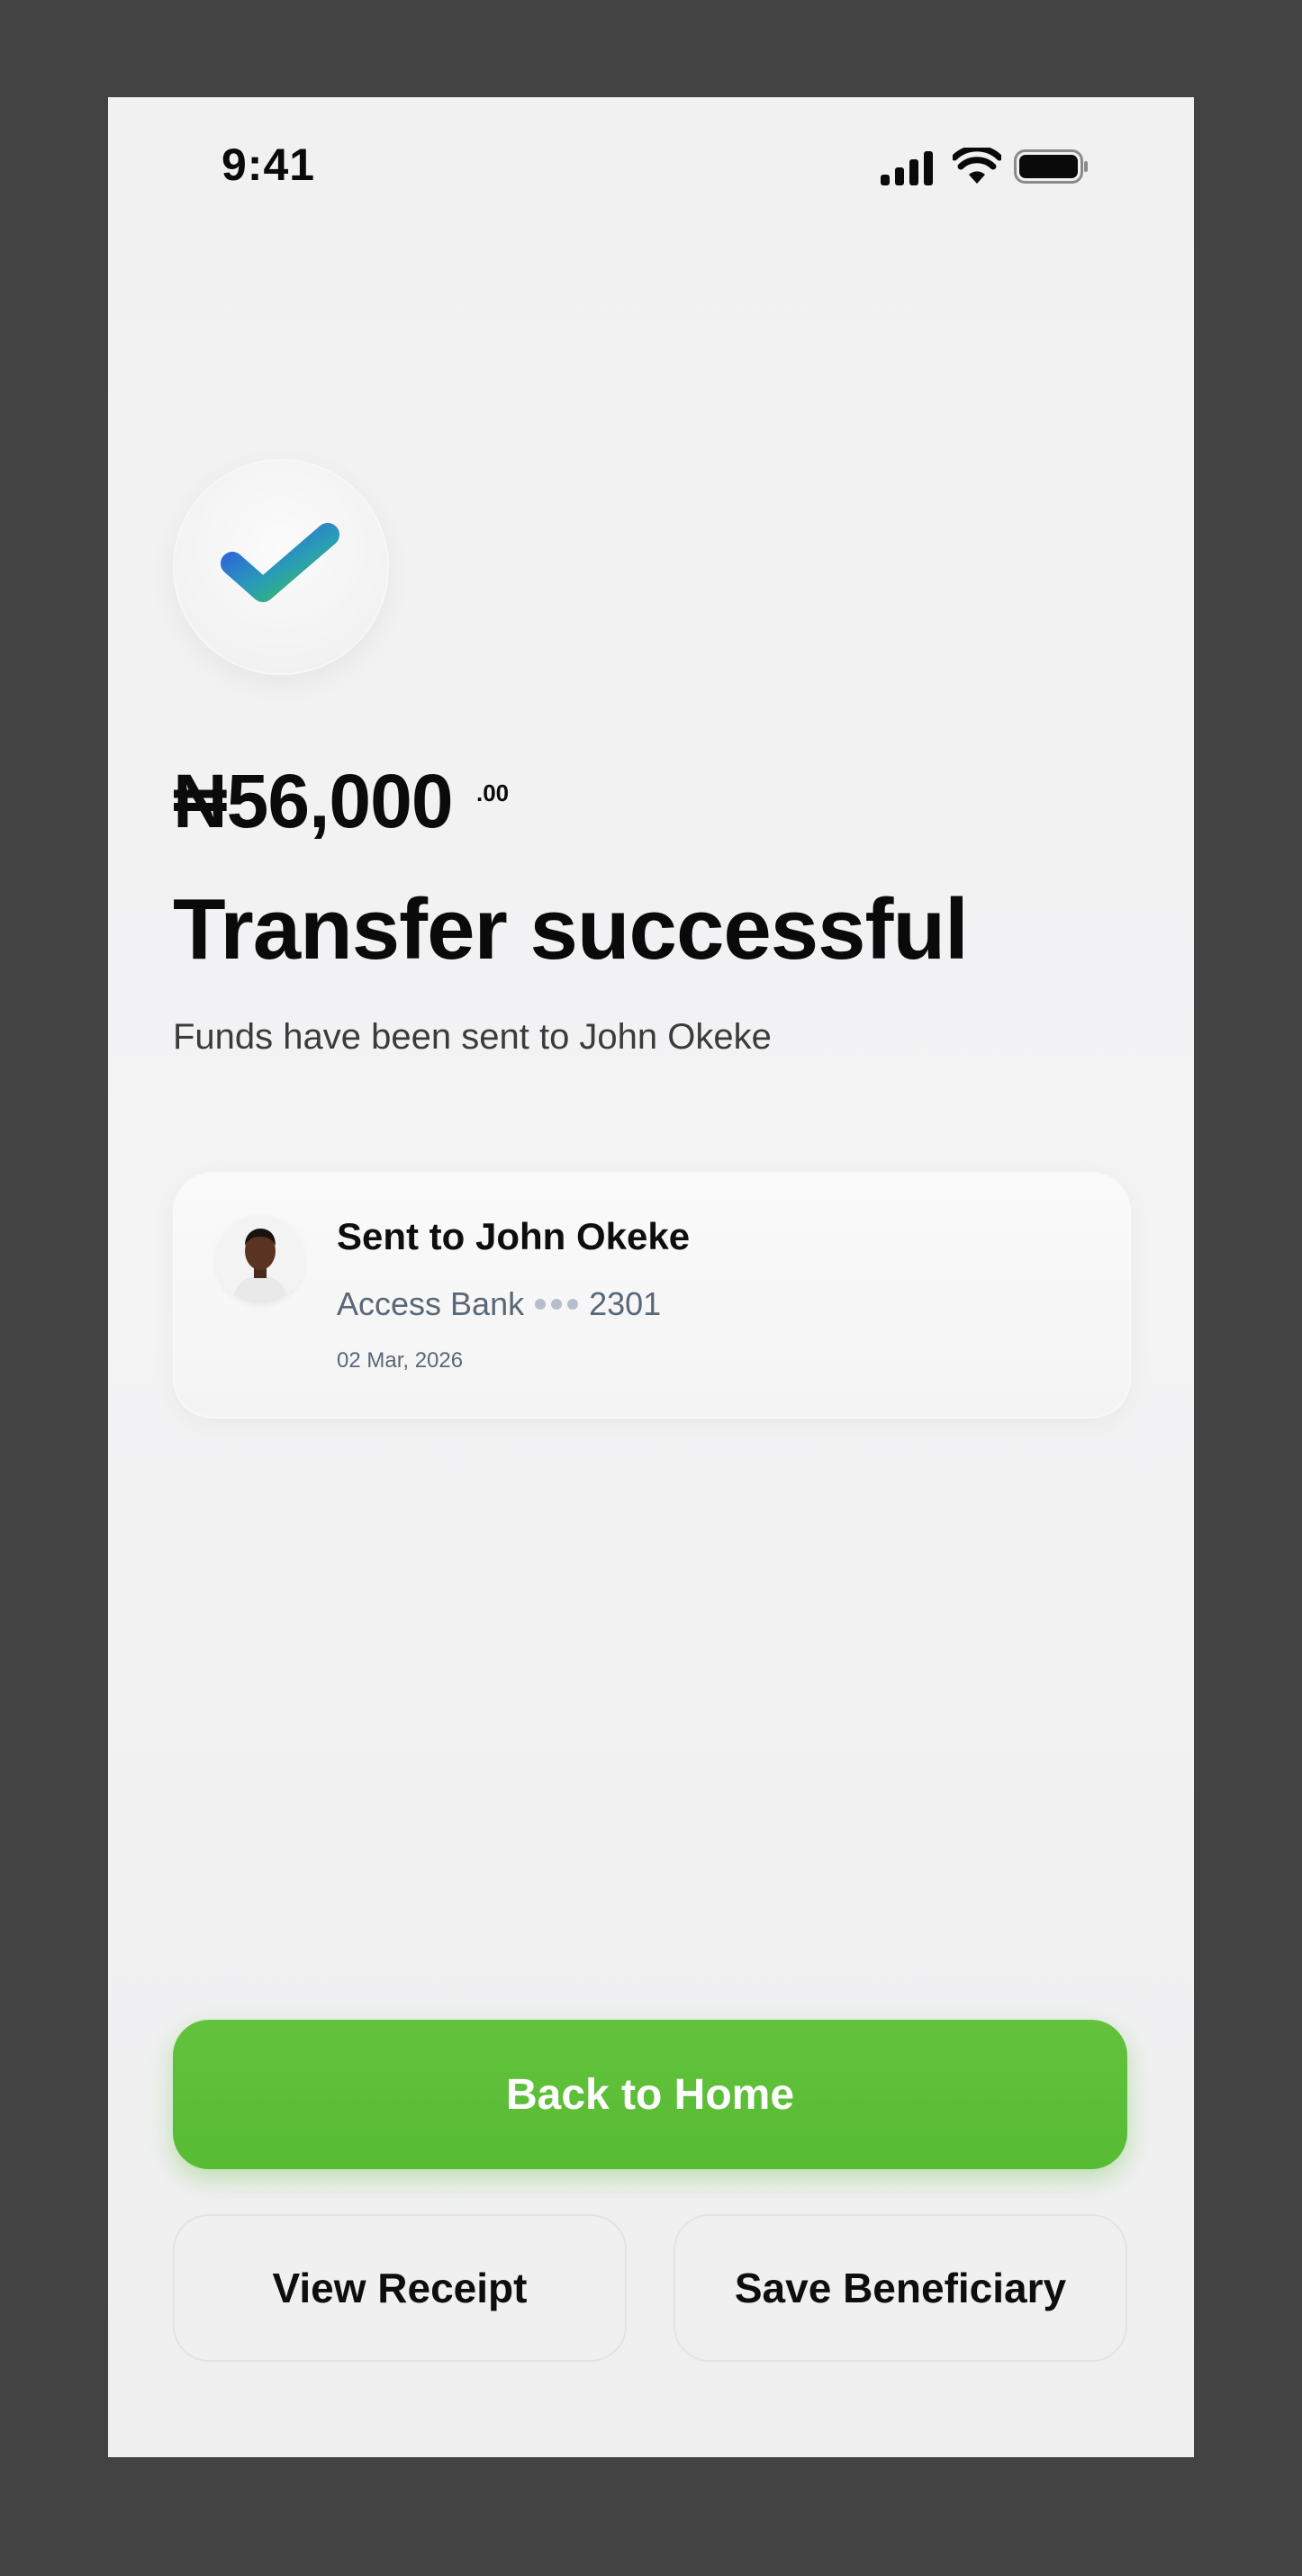  I want to click on avatar, so click(260, 1259).